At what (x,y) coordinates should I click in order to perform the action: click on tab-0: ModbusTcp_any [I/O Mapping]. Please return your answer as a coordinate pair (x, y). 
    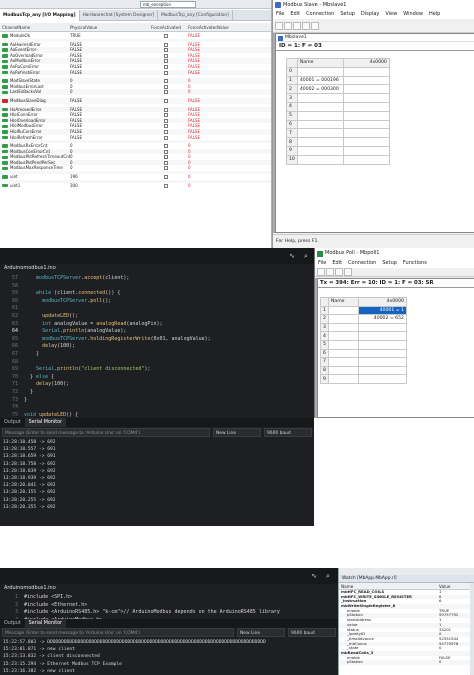
    Looking at the image, I should click on (40, 15).